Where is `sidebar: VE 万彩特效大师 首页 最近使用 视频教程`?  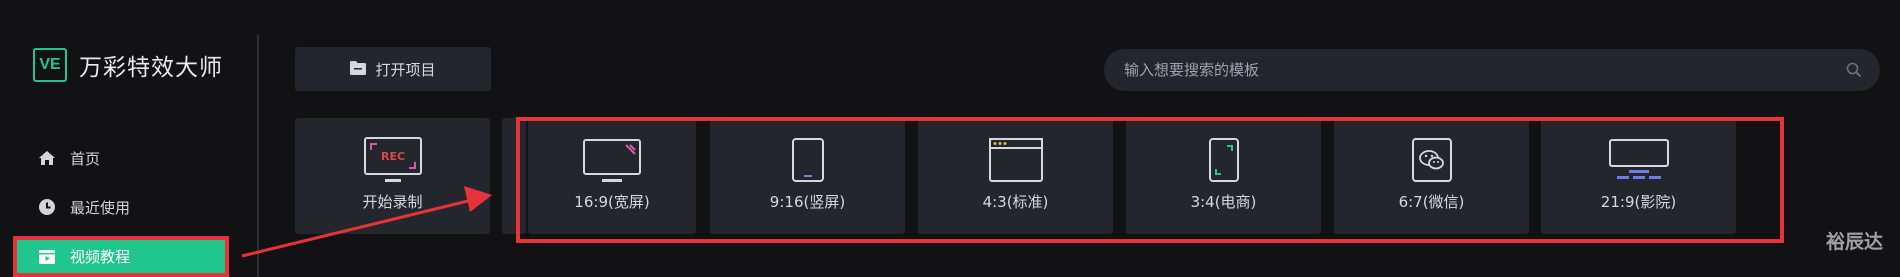 sidebar: VE 万彩特效大师 首页 最近使用 视频教程 is located at coordinates (129, 138).